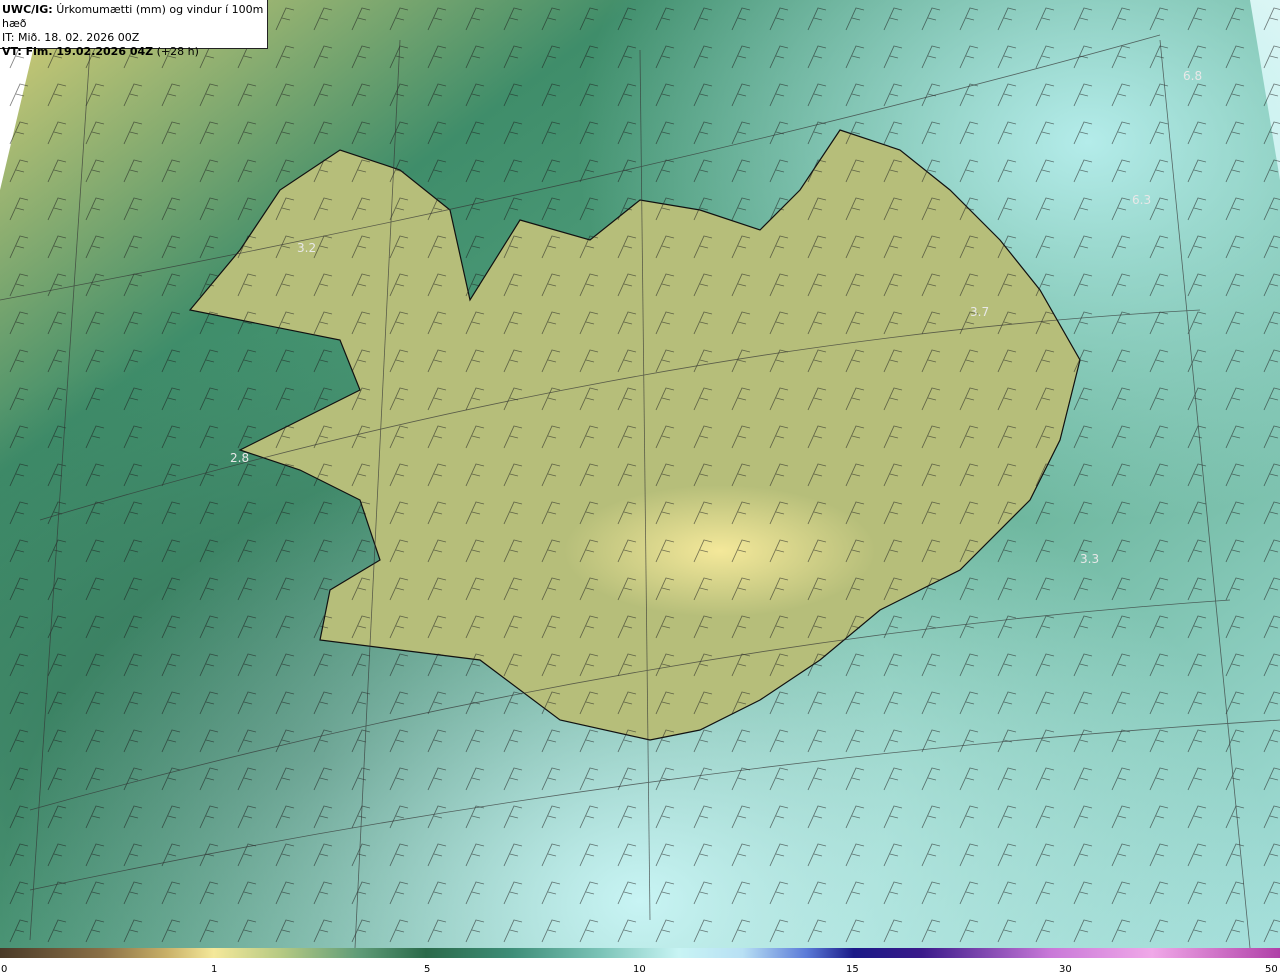 The width and height of the screenshot is (1280, 978). I want to click on scale-tick: 50, so click(1271, 969).